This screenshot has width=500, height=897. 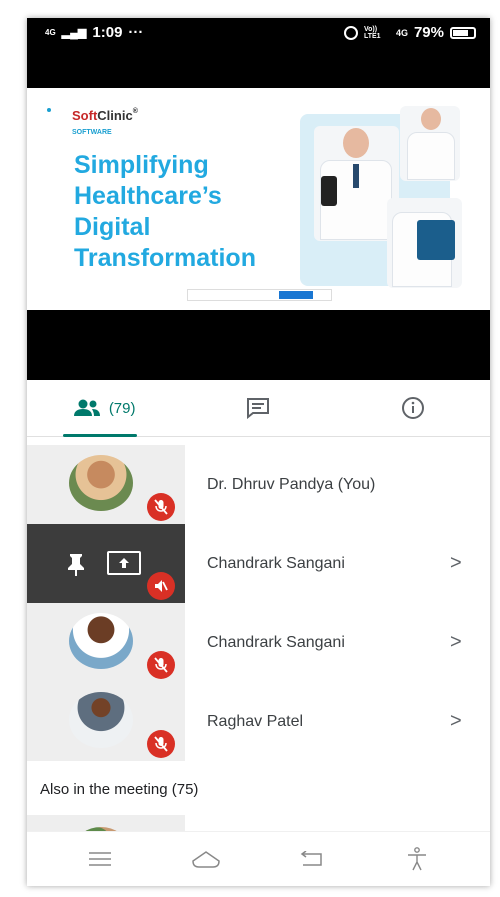 I want to click on people-icon, so click(x=86, y=407).